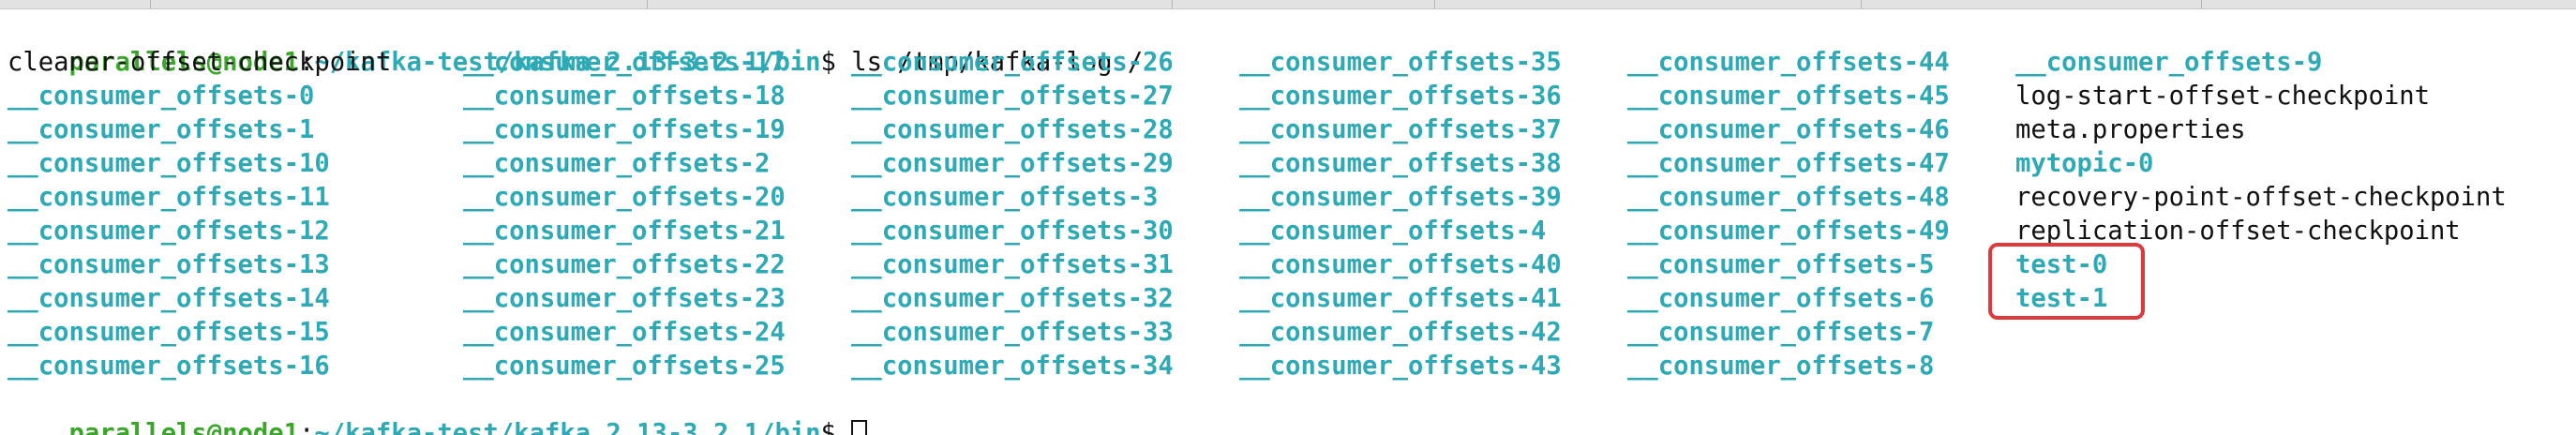 Image resolution: width=2576 pixels, height=435 pixels. Describe the element at coordinates (1781, 366) in the screenshot. I see `directory-entry: __consumer_offsets-8` at that location.